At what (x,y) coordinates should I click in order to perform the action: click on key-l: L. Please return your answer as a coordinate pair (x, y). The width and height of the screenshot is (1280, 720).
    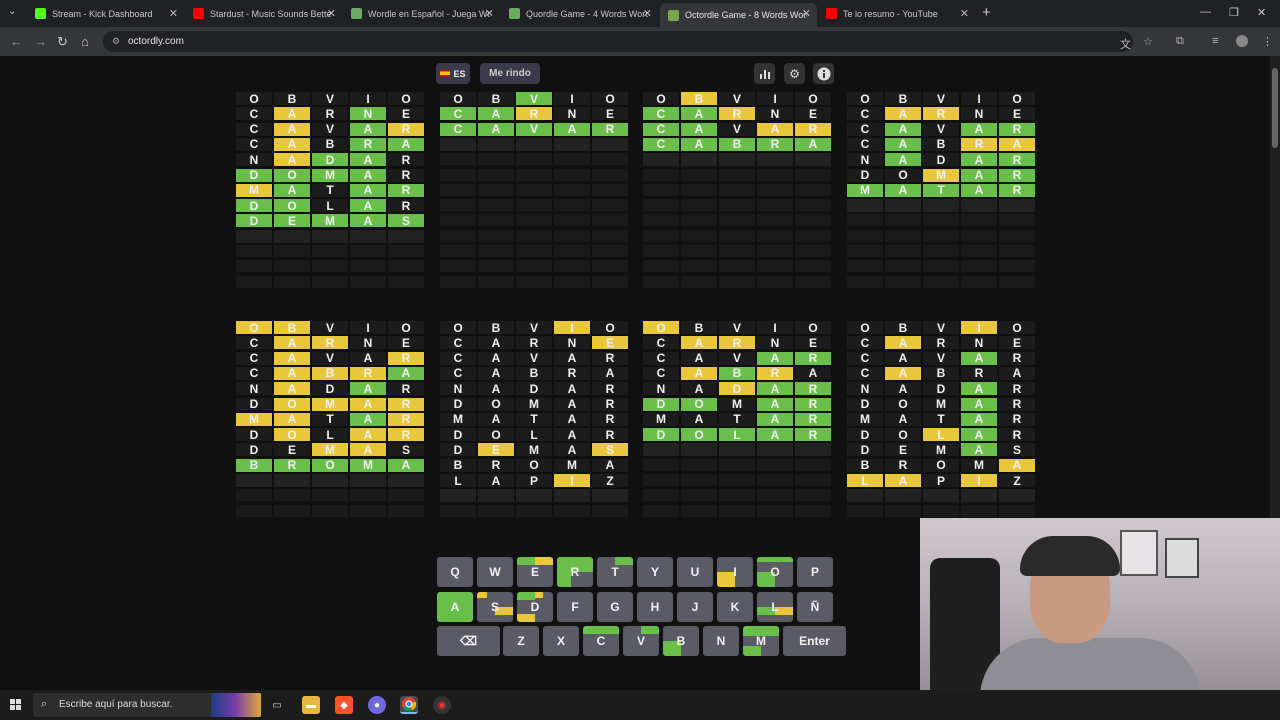
    Looking at the image, I should click on (775, 607).